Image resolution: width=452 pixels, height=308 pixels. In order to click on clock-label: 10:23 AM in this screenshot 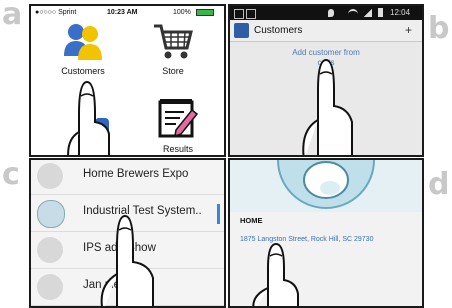, I will do `click(122, 12)`.